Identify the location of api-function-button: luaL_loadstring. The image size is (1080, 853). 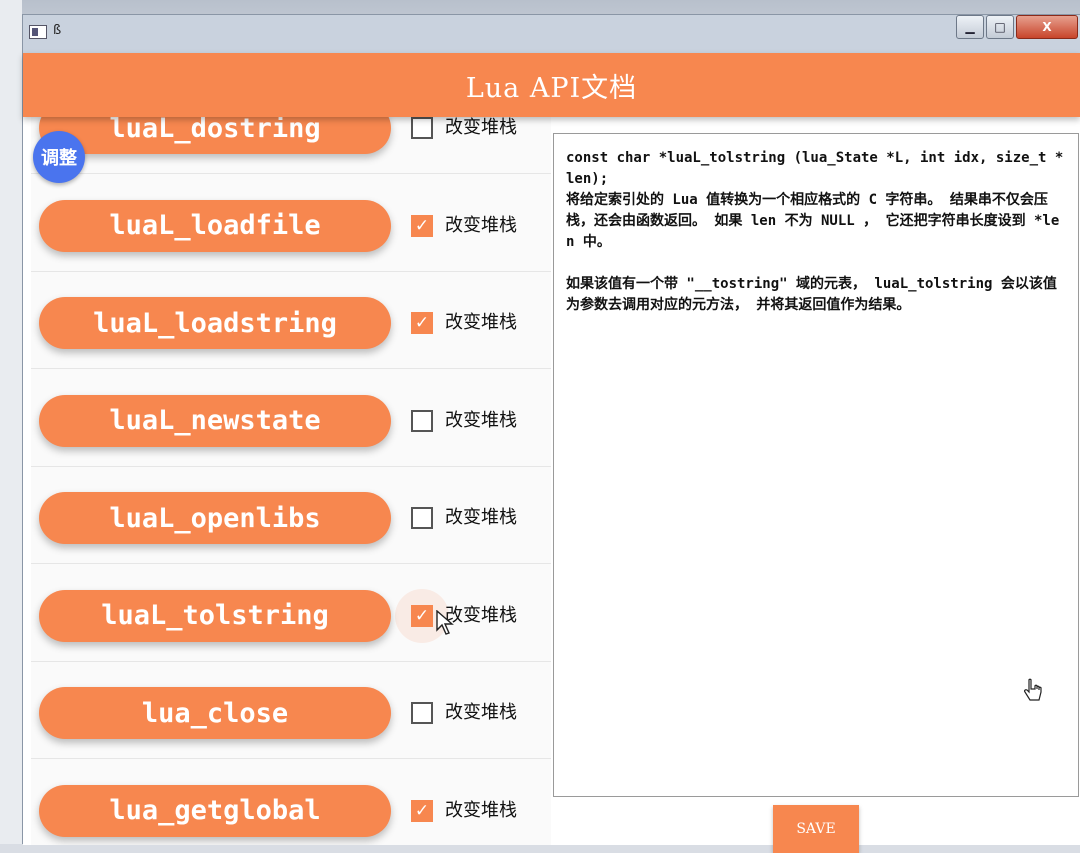
(215, 323).